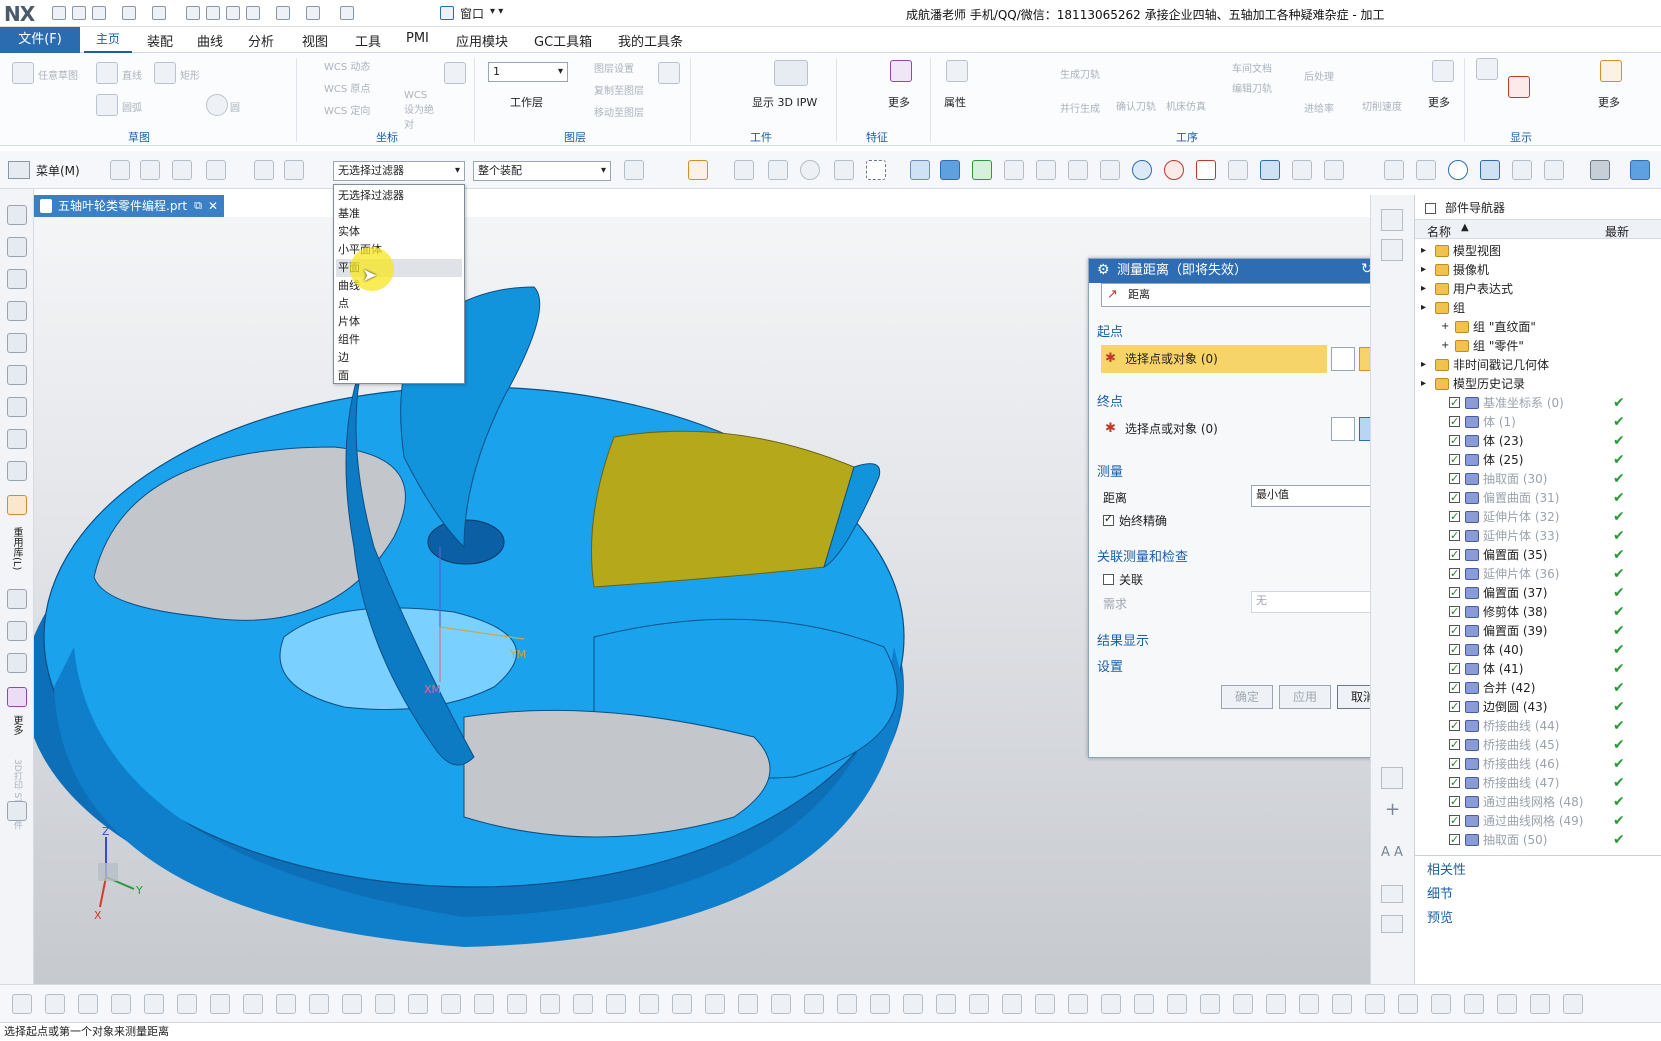 This screenshot has height=1041, width=1661. What do you see at coordinates (347, 13) in the screenshot?
I see `switch-window-icon` at bounding box center [347, 13].